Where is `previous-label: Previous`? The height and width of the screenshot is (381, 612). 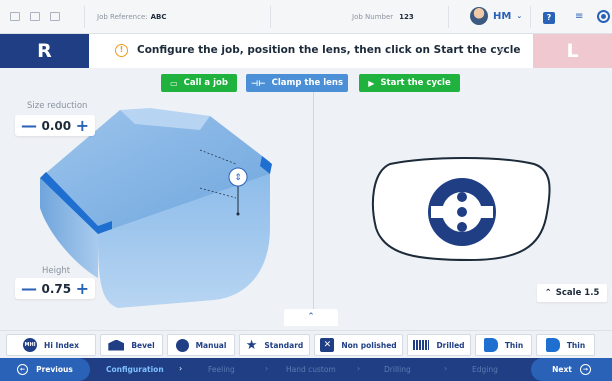
previous-label: Previous is located at coordinates (54, 369).